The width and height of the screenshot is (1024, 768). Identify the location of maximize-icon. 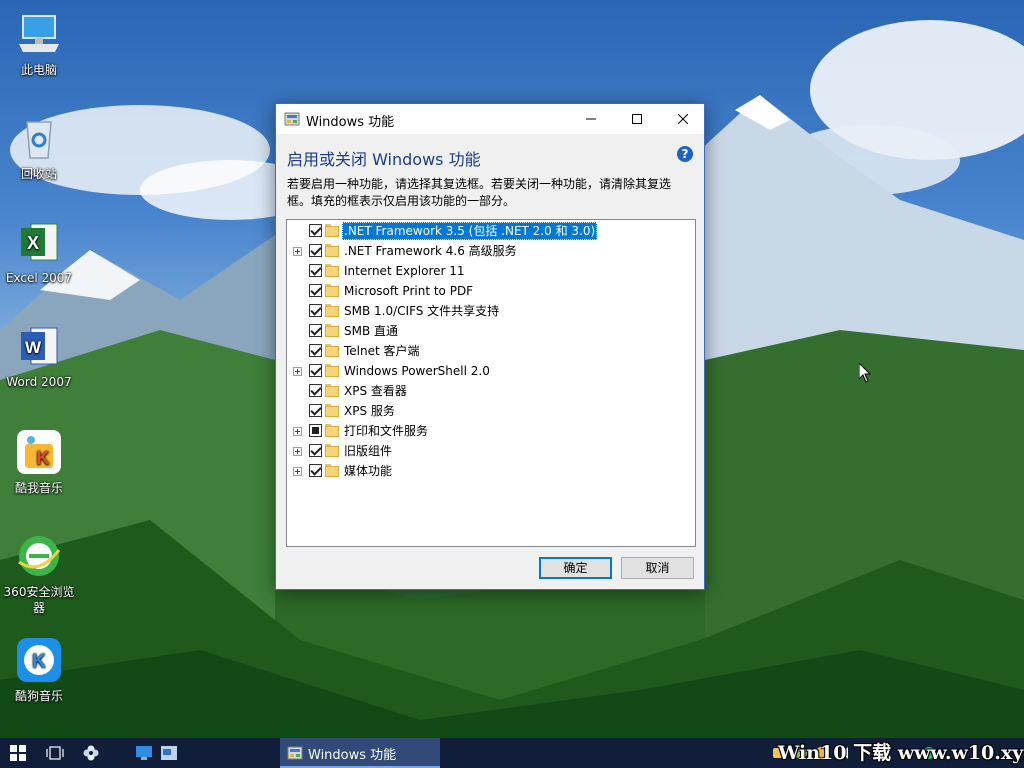
(637, 119).